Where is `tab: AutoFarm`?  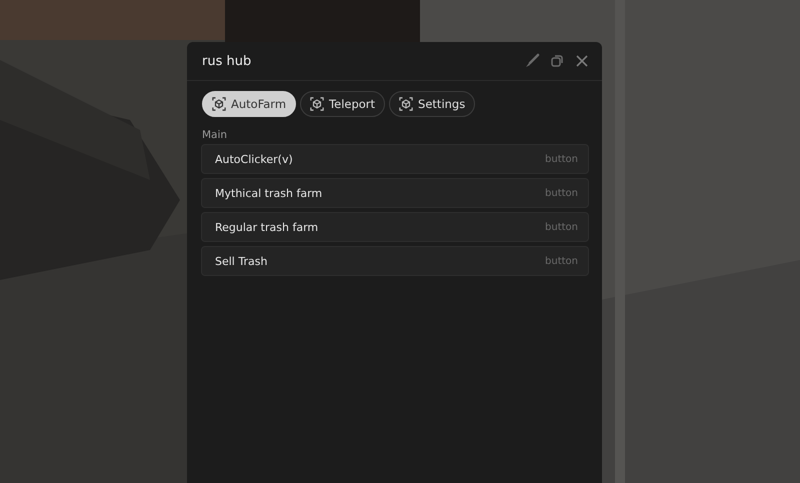 tab: AutoFarm is located at coordinates (249, 104).